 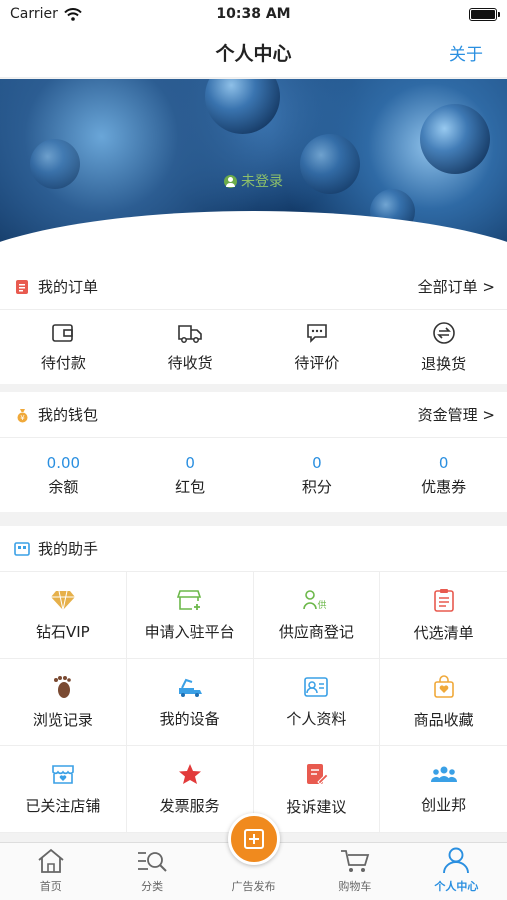 I want to click on home-icon, so click(x=51, y=860).